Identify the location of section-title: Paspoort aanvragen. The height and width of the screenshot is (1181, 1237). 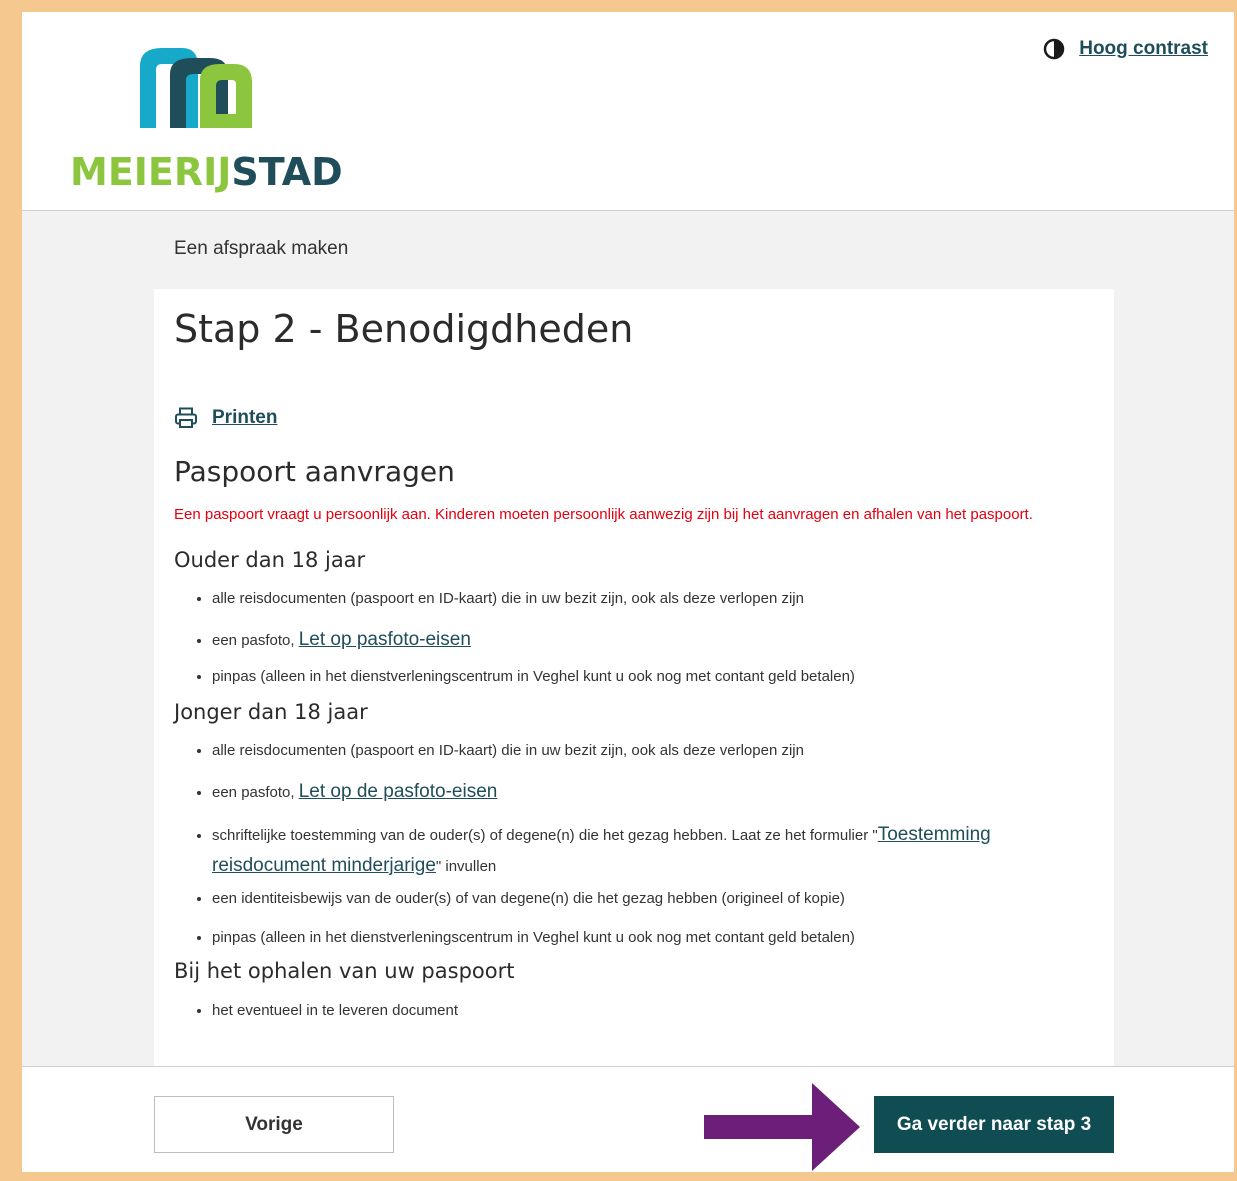
(314, 471).